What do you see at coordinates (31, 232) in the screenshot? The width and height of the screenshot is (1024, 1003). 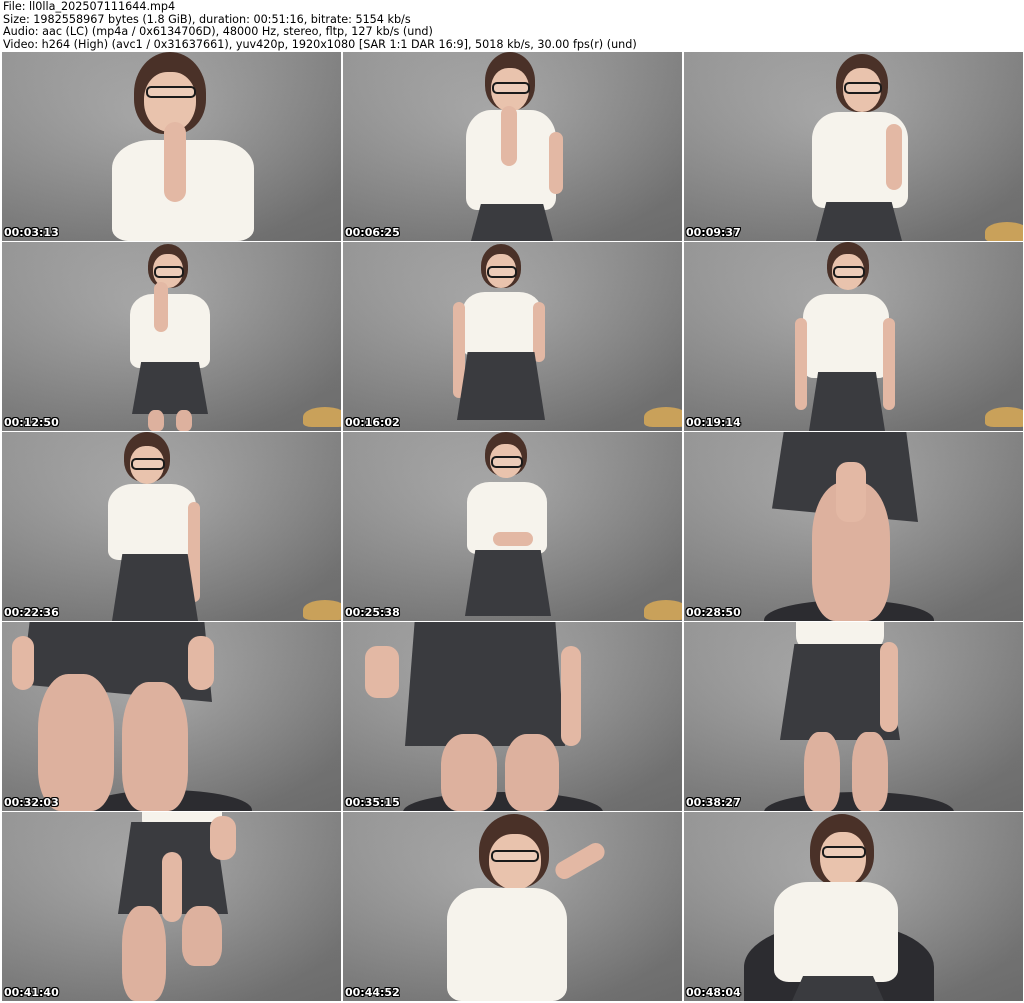 I see `timestamp-label: 00:03:13` at bounding box center [31, 232].